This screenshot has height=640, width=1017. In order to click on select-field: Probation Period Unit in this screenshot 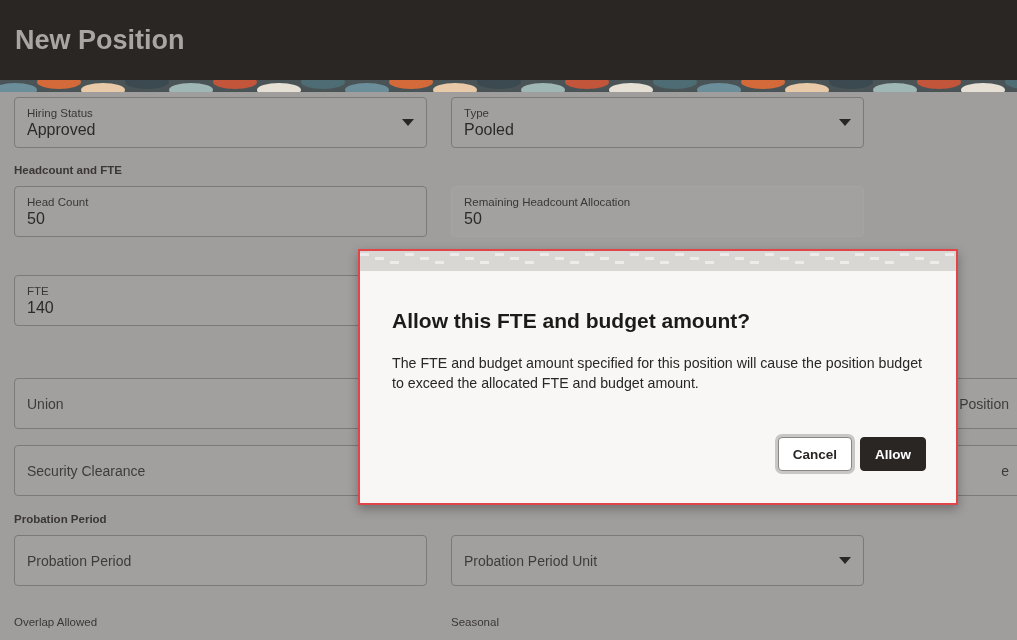, I will do `click(657, 560)`.